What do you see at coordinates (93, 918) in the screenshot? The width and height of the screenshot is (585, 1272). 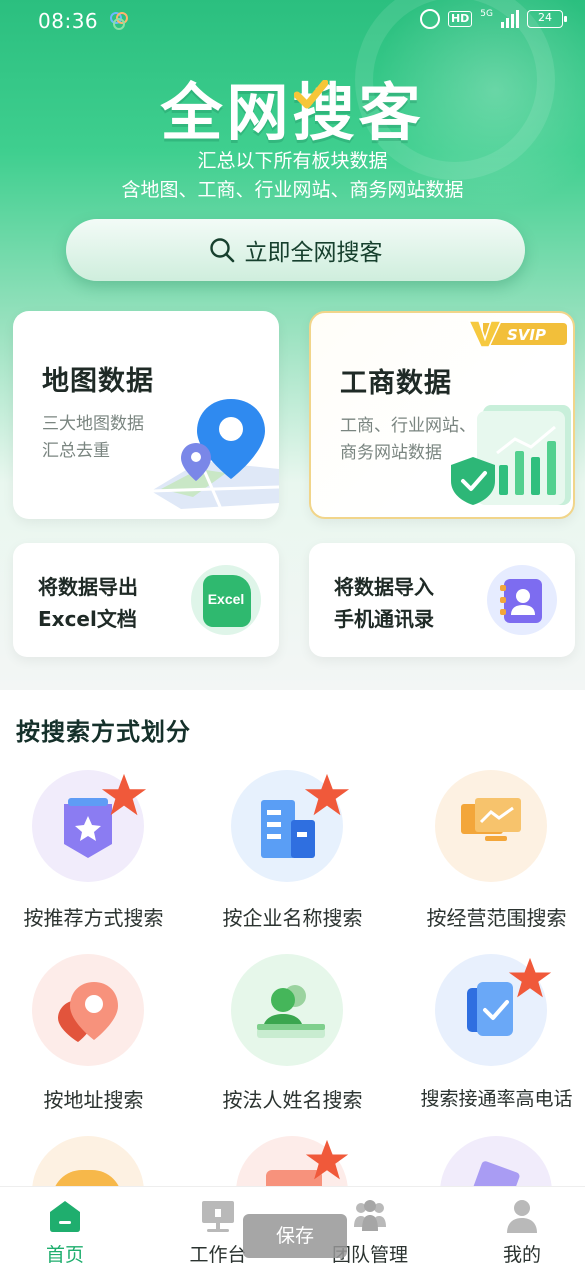 I see `item-label: 按推荐方式搜索` at bounding box center [93, 918].